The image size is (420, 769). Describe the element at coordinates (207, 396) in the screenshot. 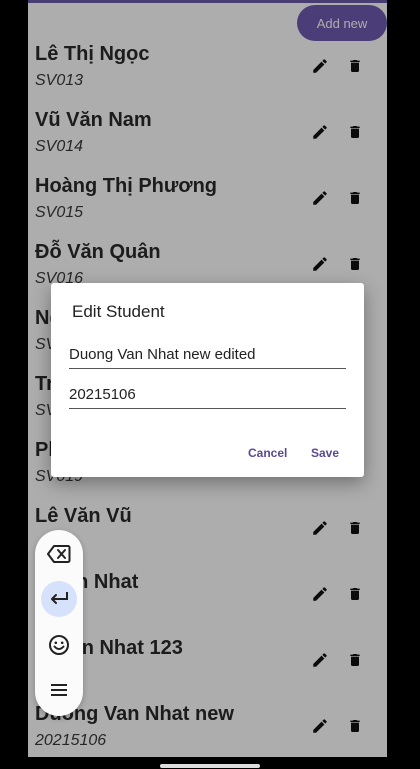

I see `student-code-field: 20215106` at that location.